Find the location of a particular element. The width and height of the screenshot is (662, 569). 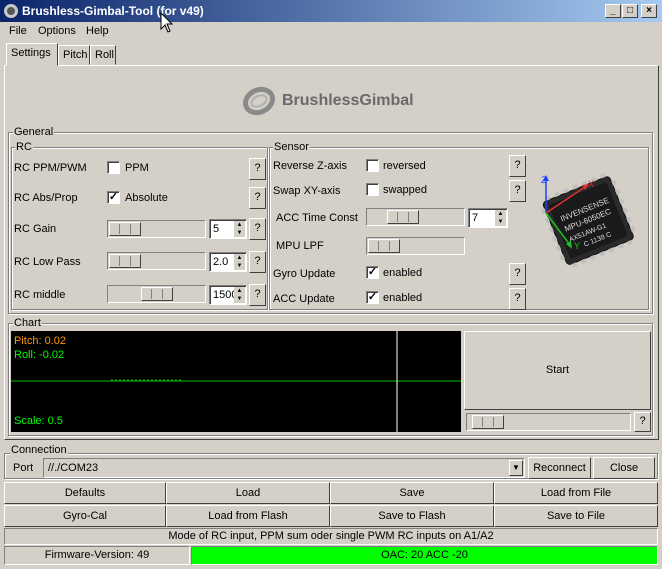

rc-gain-spinbox: 5 ▲ ▼ is located at coordinates (228, 229).